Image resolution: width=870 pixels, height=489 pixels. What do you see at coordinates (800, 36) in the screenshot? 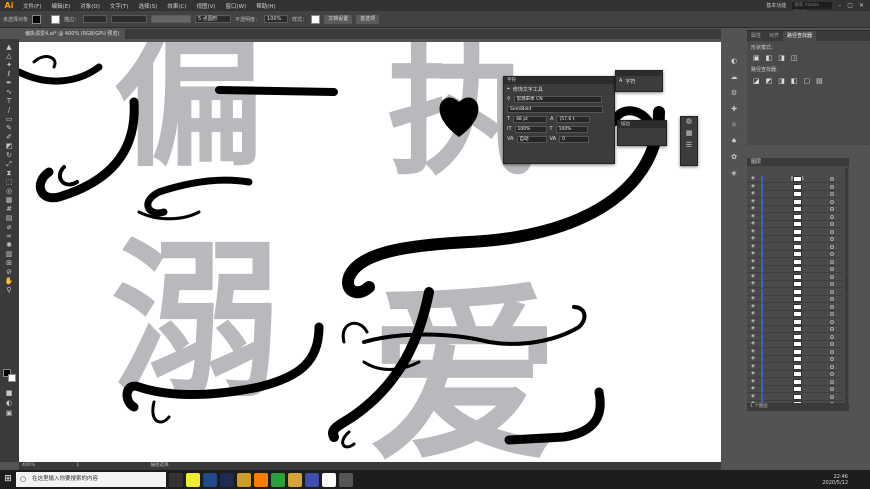
I see `tab-pathfinder: 路径查找器` at bounding box center [800, 36].